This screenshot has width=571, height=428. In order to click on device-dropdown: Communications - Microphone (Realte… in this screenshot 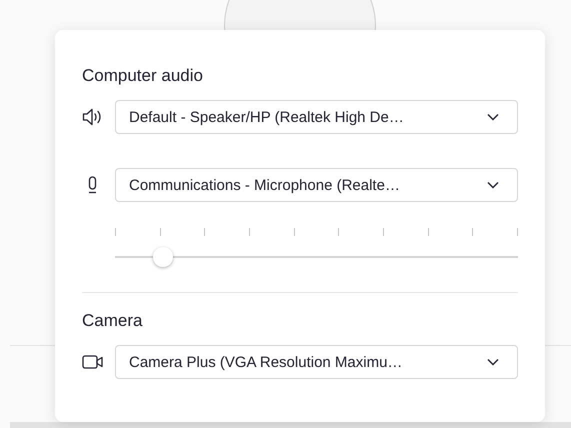, I will do `click(316, 185)`.